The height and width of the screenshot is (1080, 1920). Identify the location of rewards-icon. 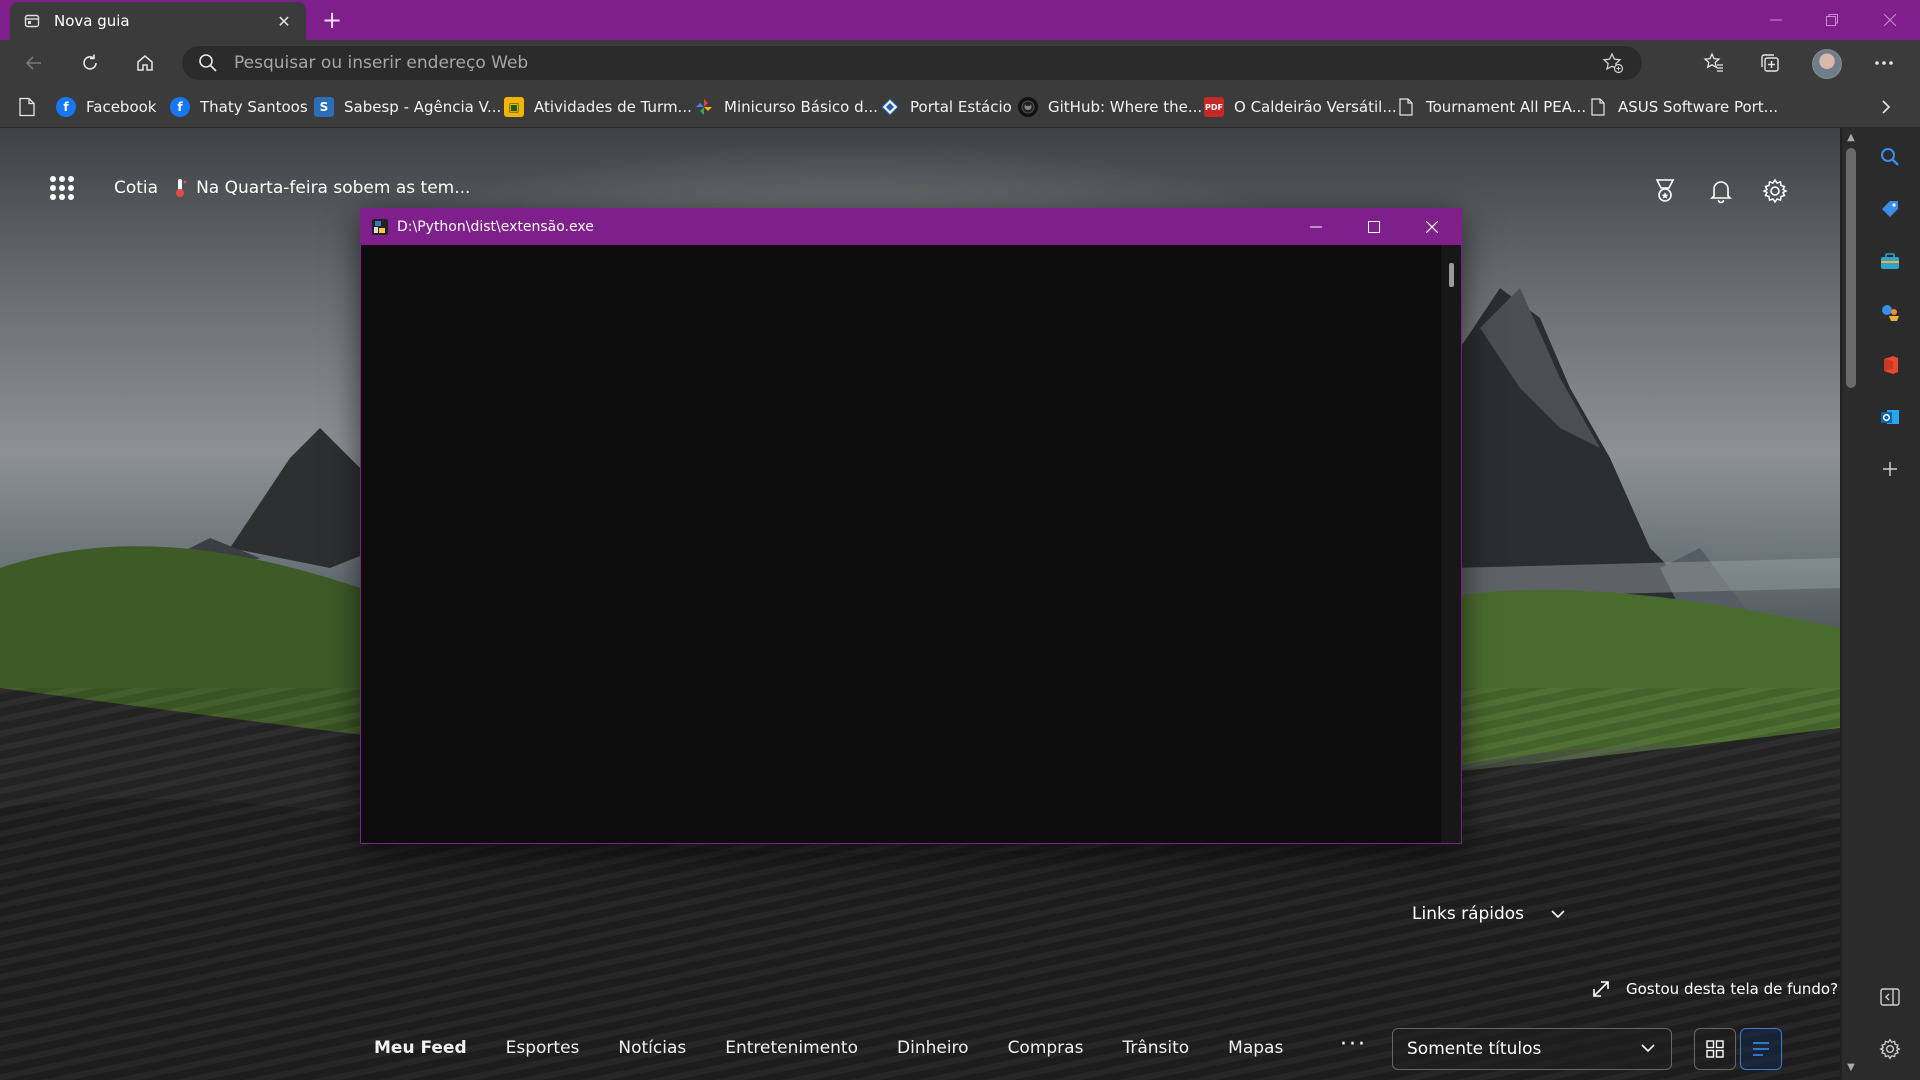
(1665, 191).